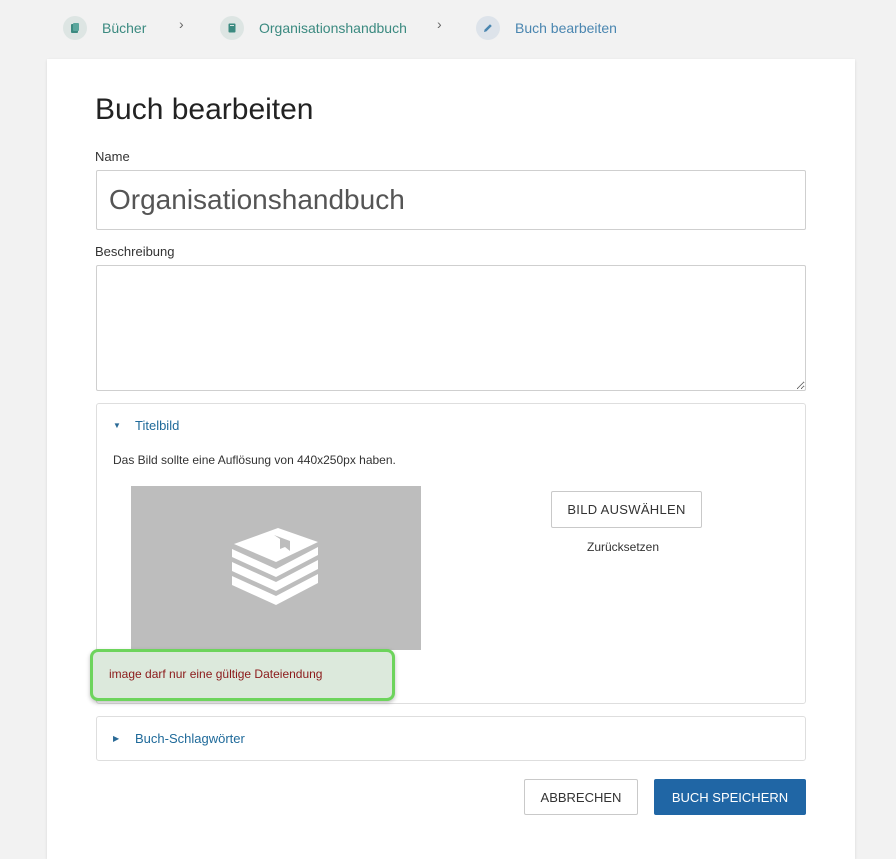 This screenshot has height=859, width=896. I want to click on books-icon, so click(75, 28).